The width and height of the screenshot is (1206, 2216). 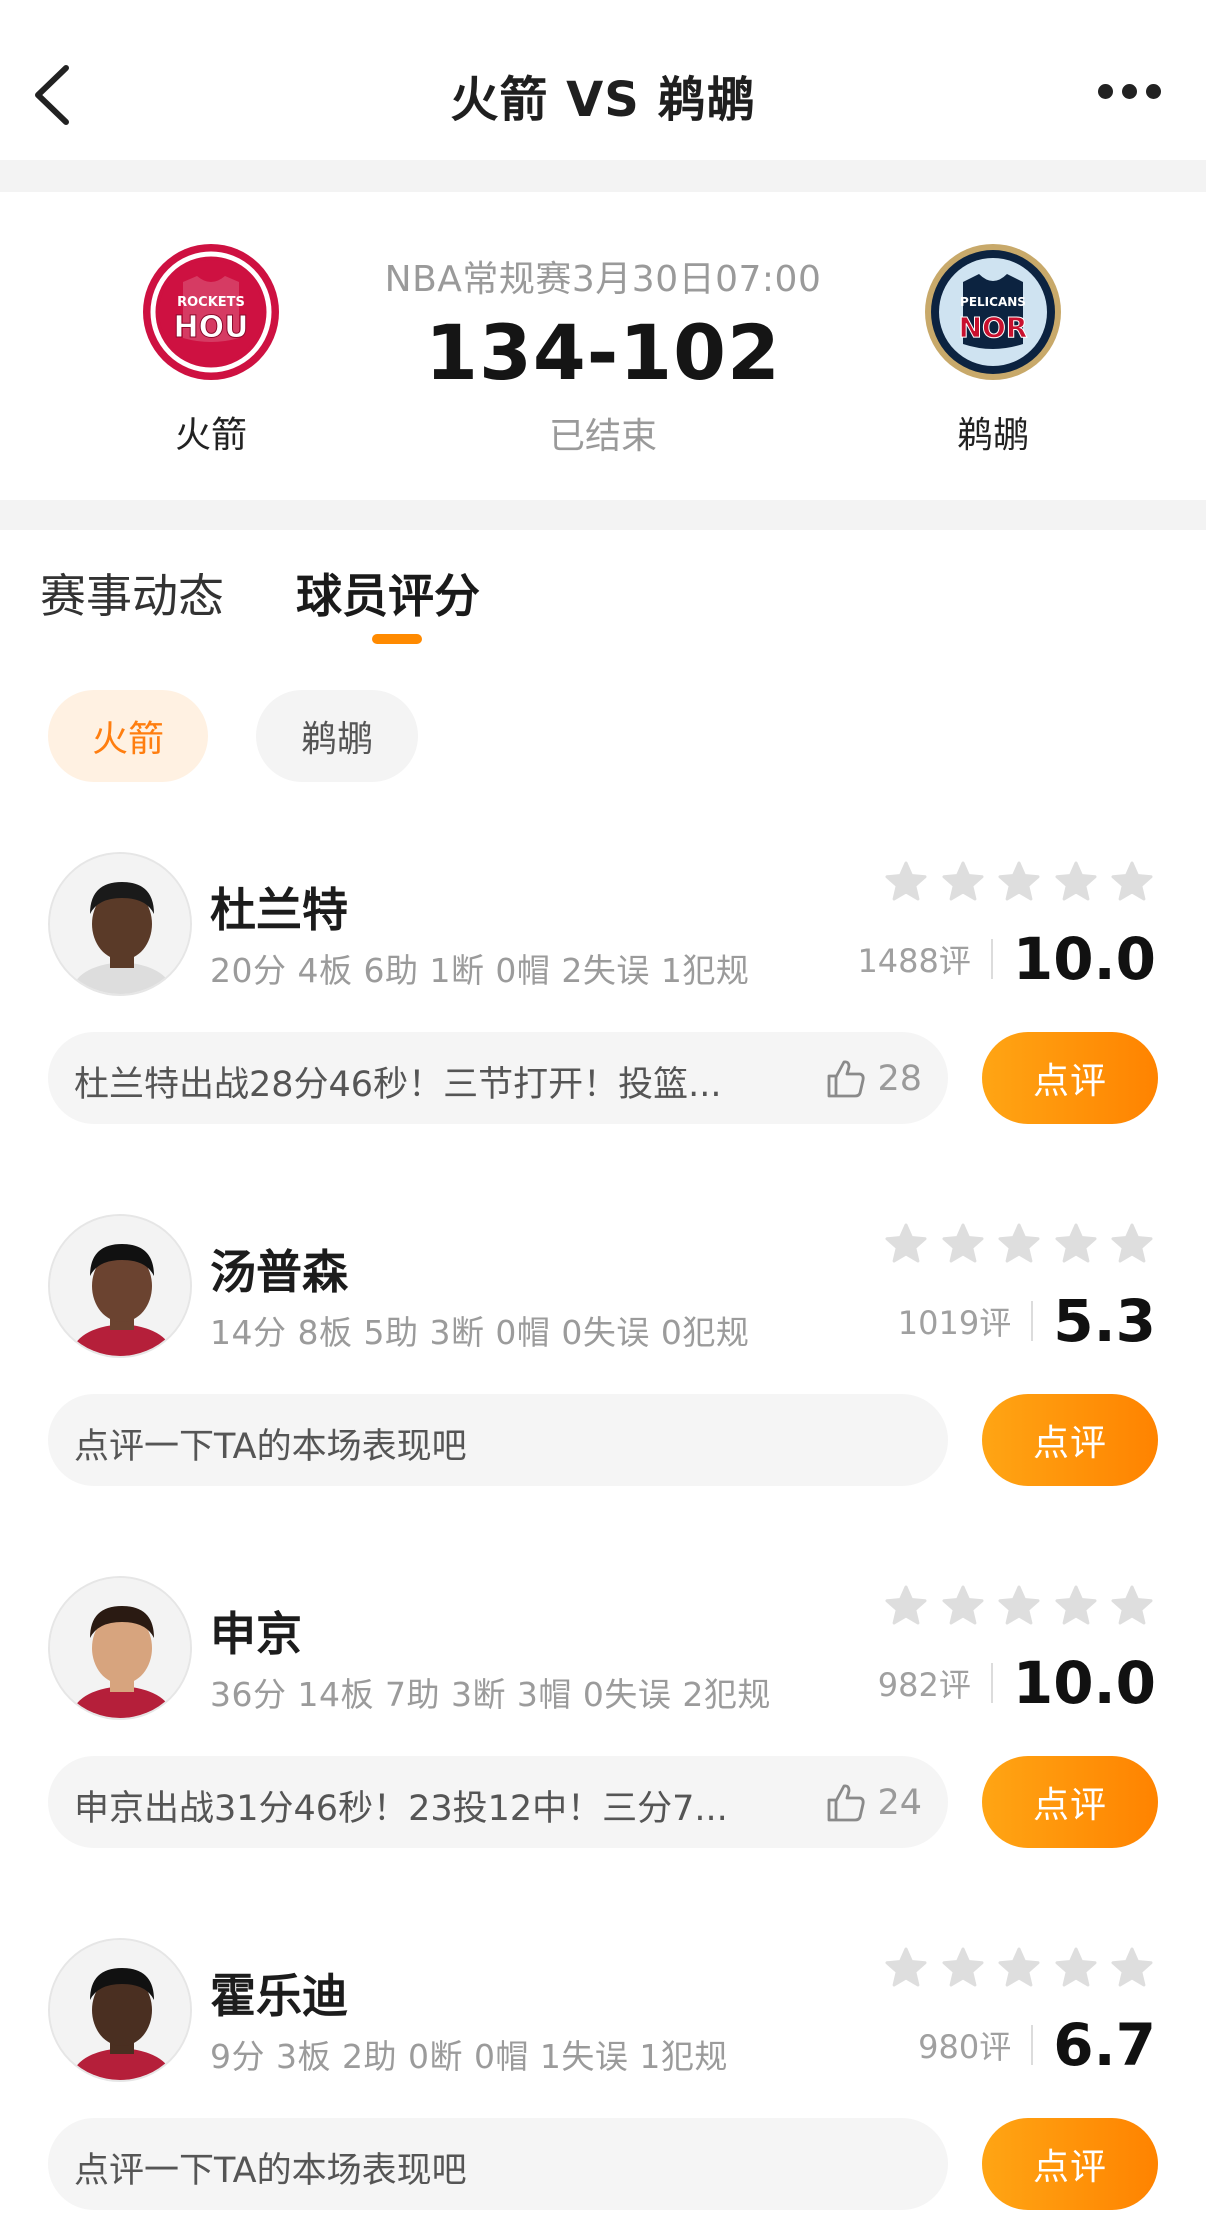 I want to click on like-count: 24, so click(x=899, y=1803).